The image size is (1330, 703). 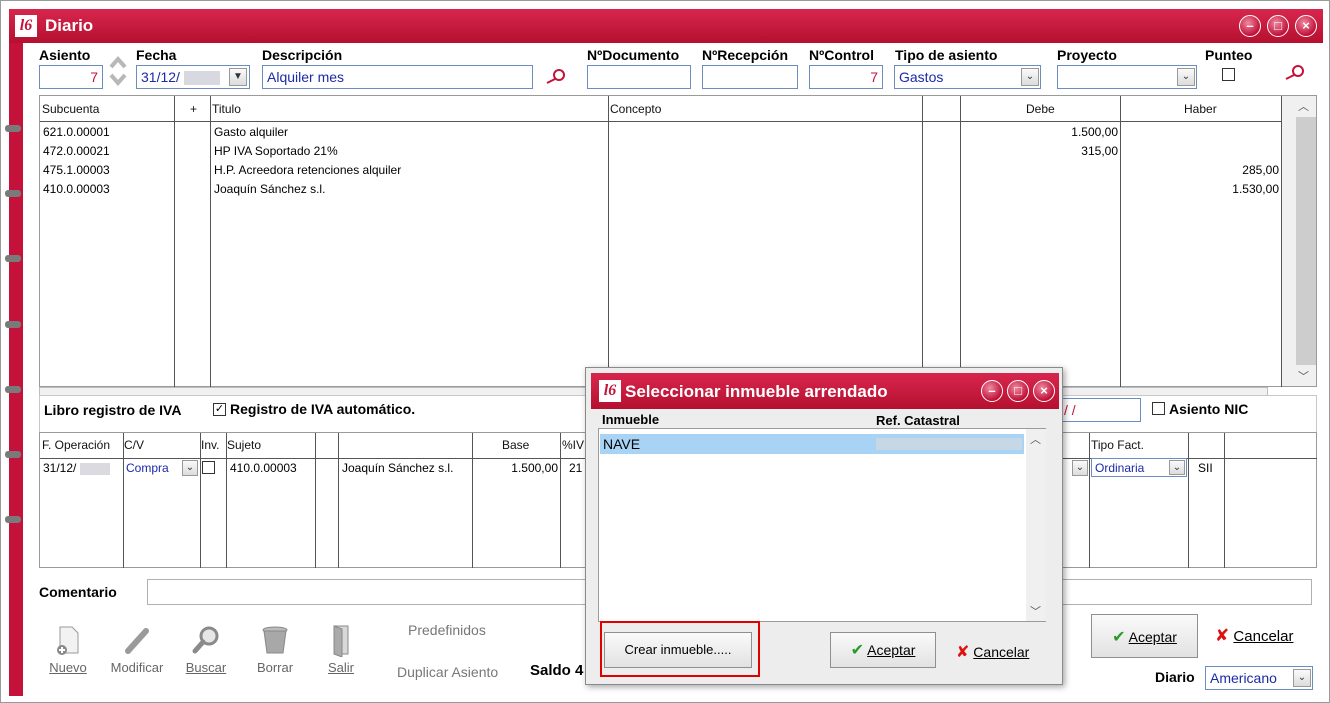 I want to click on dialog-logo-icon: l6, so click(x=610, y=391).